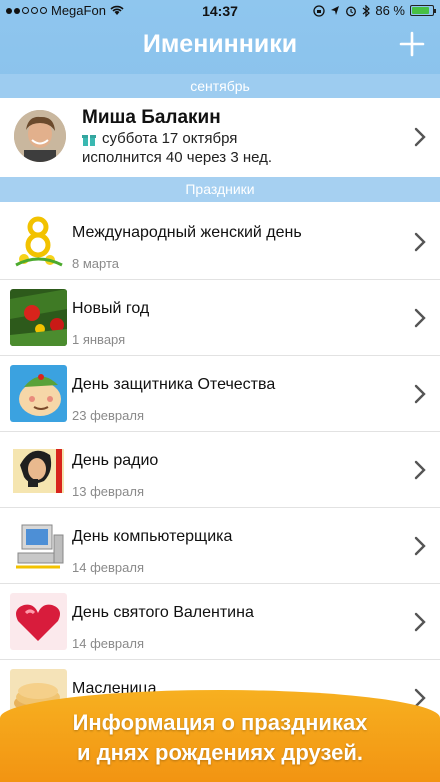 The height and width of the screenshot is (782, 440). Describe the element at coordinates (220, 242) in the screenshot. I see `list-item: Международный женский день 8 марта` at that location.